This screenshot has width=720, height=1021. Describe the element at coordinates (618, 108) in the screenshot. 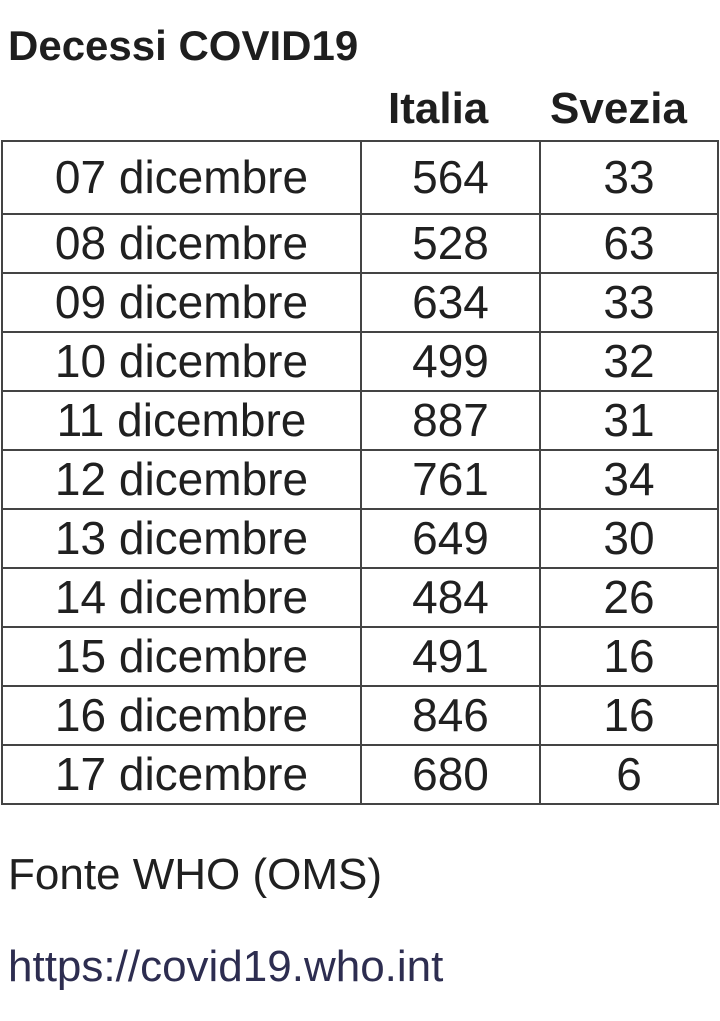

I see `column-header-svezia: Svezia` at that location.